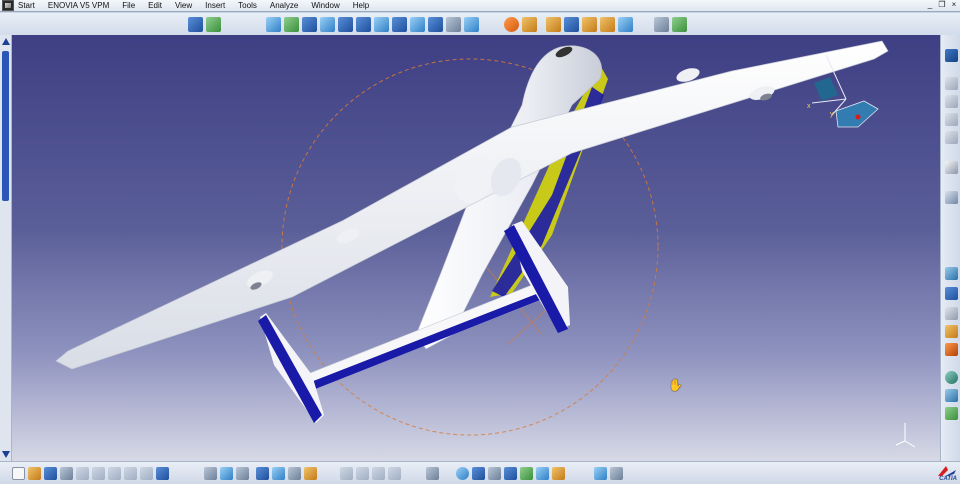 This screenshot has width=960, height=484. I want to click on fly-mode-icon, so click(273, 24).